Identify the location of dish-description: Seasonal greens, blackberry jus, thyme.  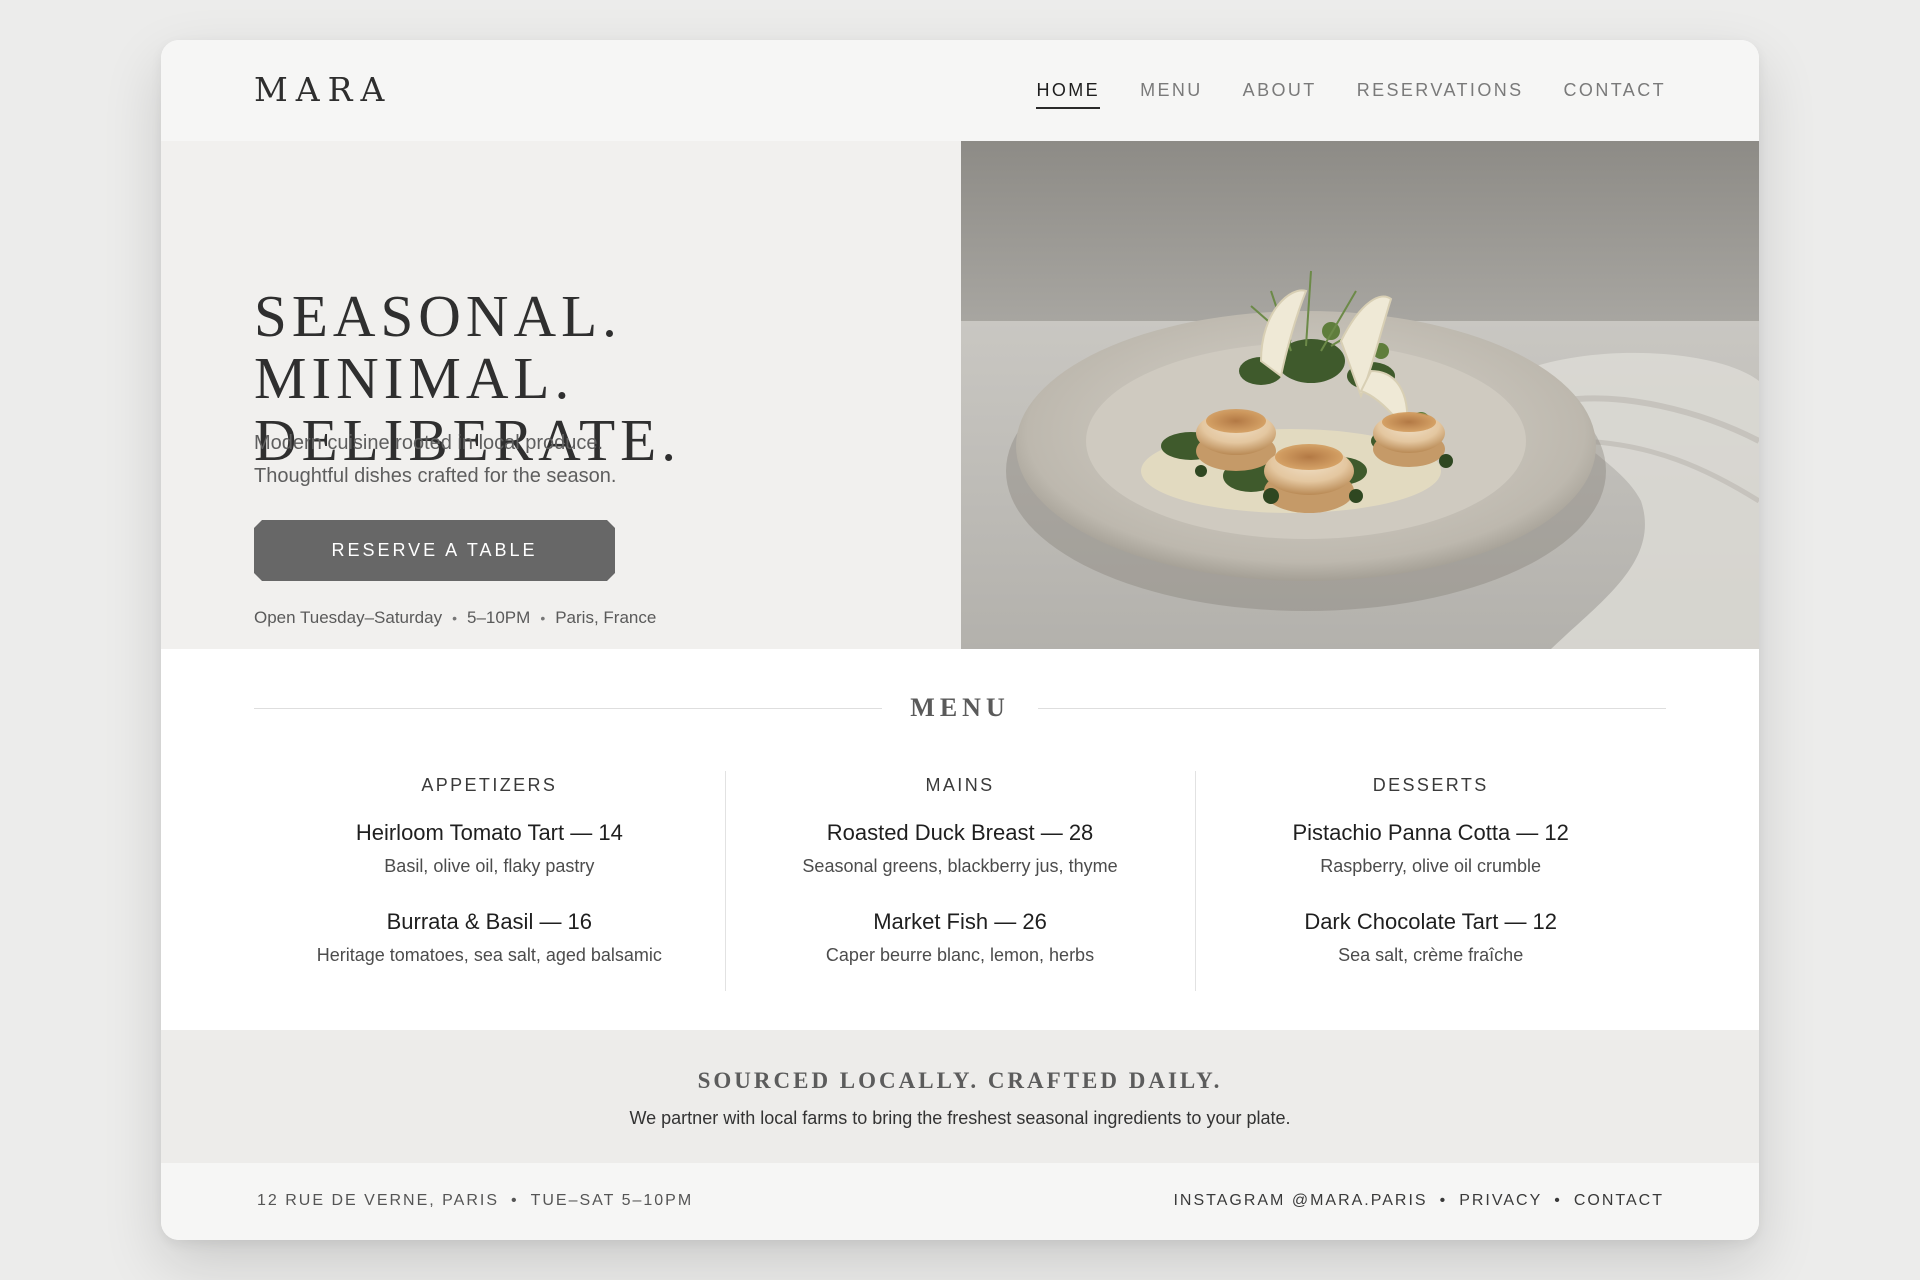
(960, 866).